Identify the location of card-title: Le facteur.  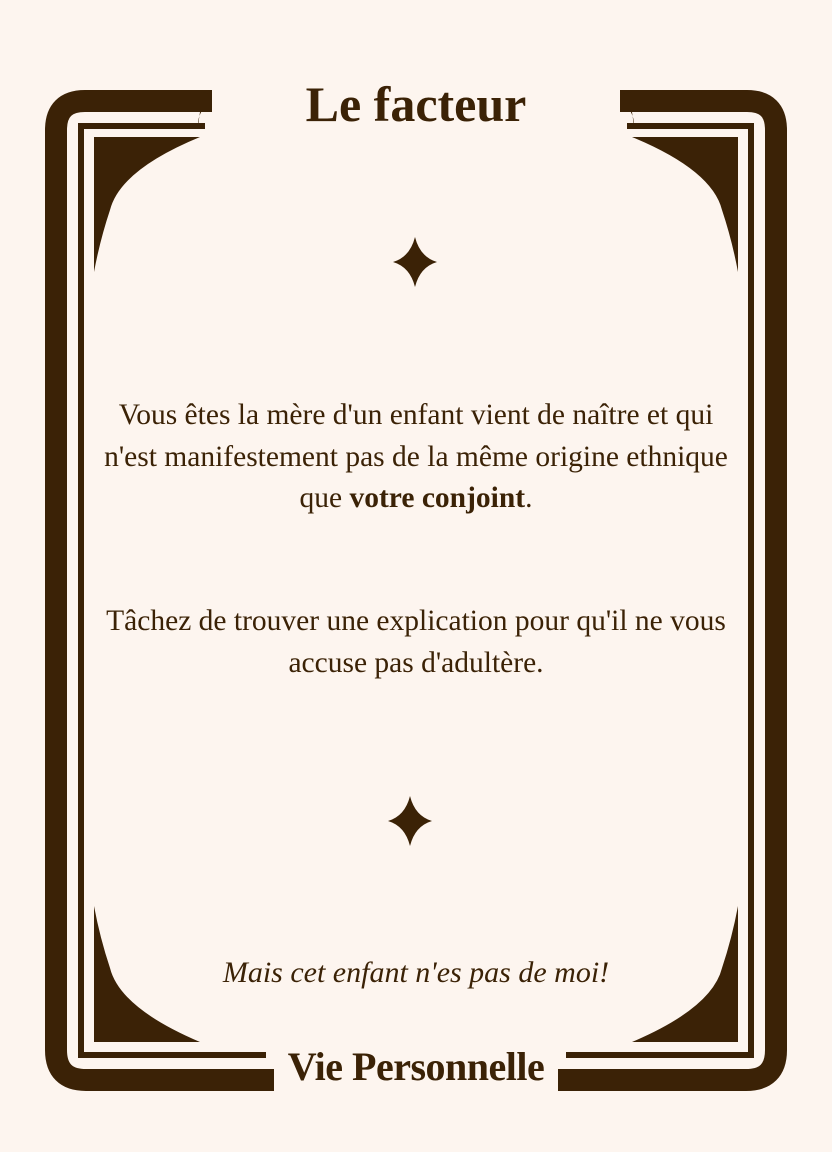
(416, 104).